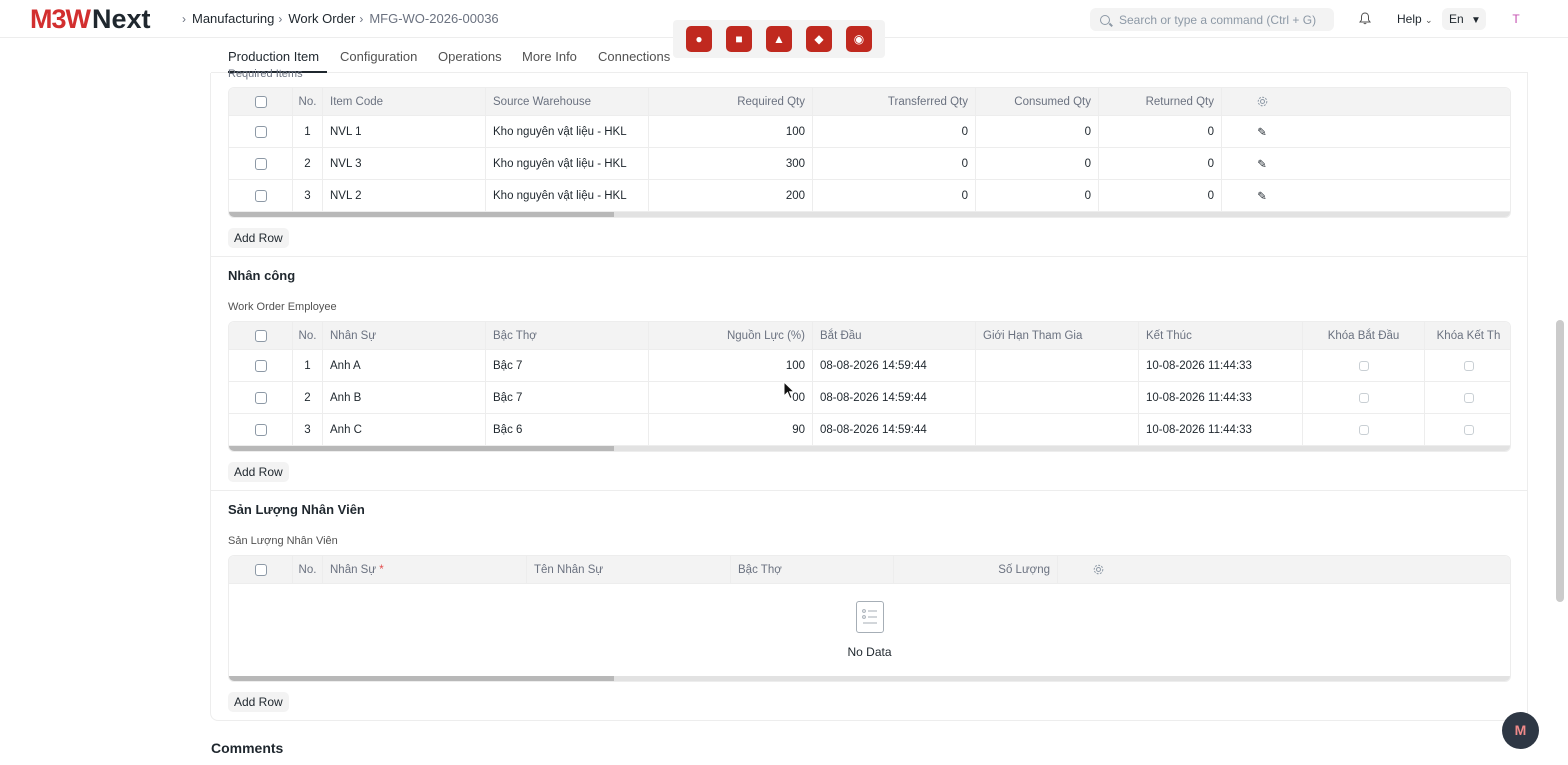  What do you see at coordinates (567, 429) in the screenshot?
I see `grade-cell: Bậc 6` at bounding box center [567, 429].